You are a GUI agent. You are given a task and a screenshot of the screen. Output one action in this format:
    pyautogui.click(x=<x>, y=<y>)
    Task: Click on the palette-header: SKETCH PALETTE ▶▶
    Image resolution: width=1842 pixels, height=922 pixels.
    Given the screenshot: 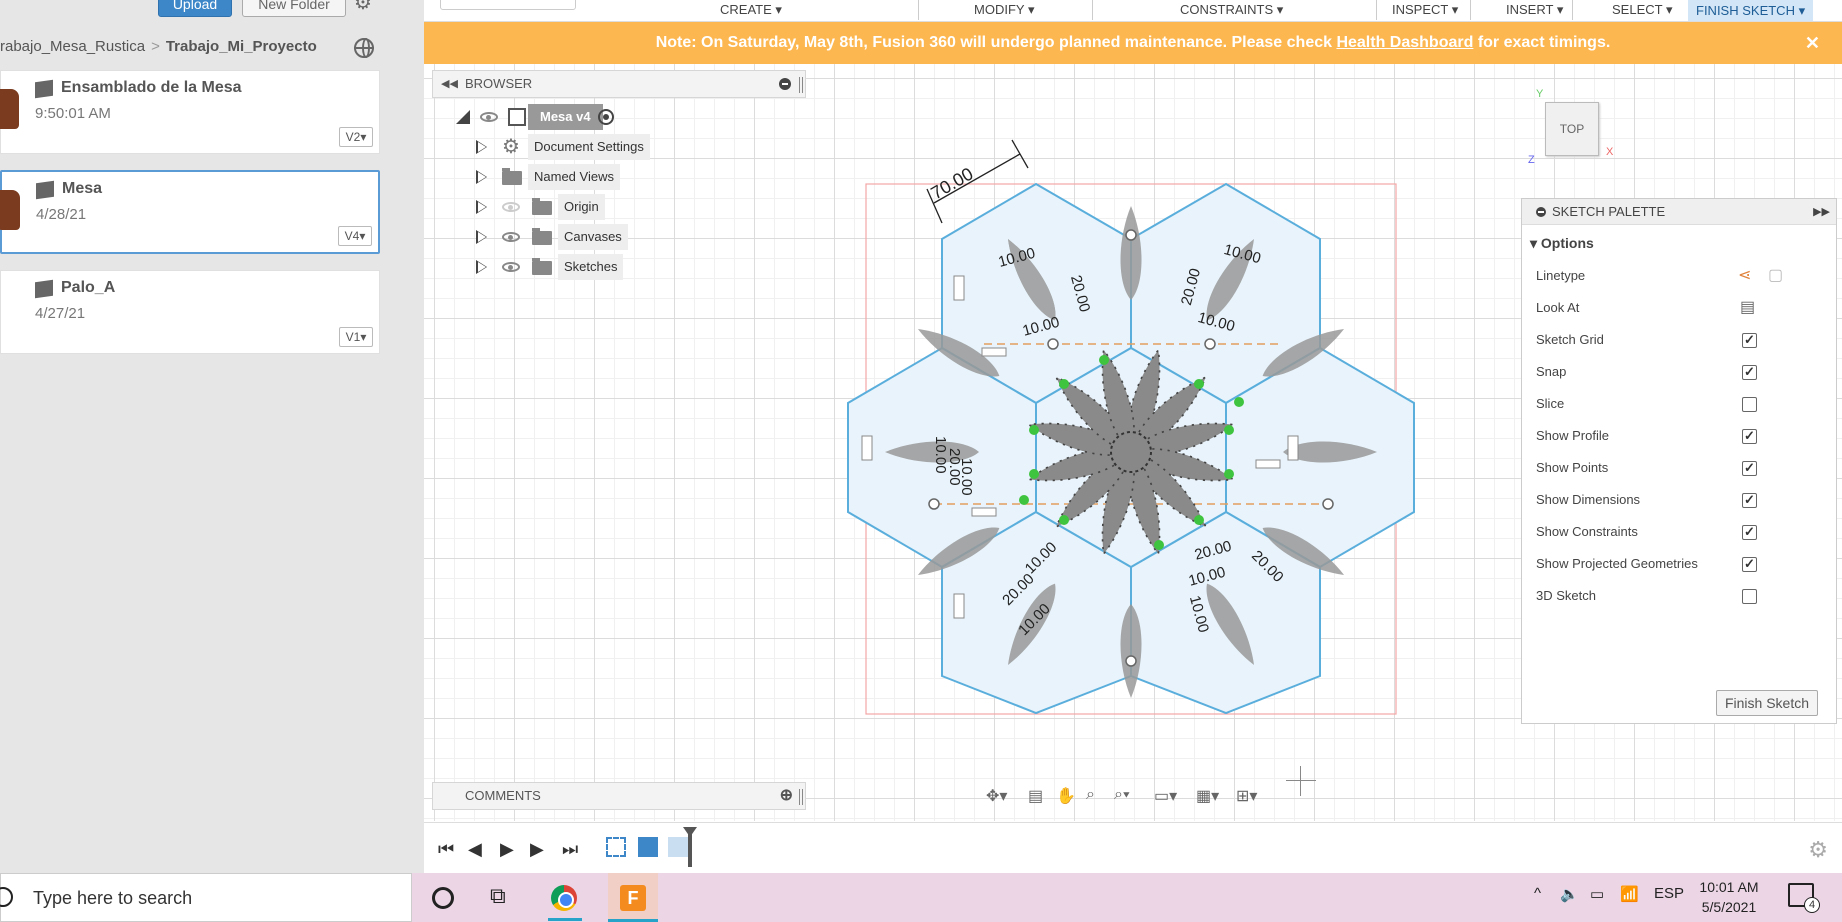 What is the action you would take?
    pyautogui.click(x=1679, y=212)
    